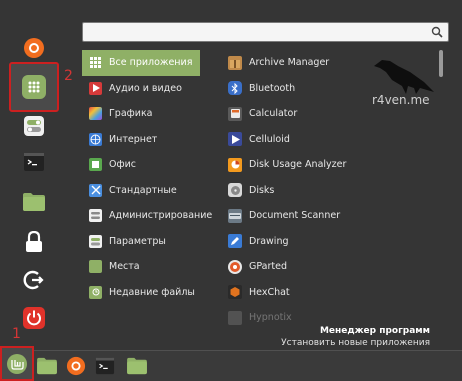  I want to click on category-accessories: Стандартные, so click(141, 191).